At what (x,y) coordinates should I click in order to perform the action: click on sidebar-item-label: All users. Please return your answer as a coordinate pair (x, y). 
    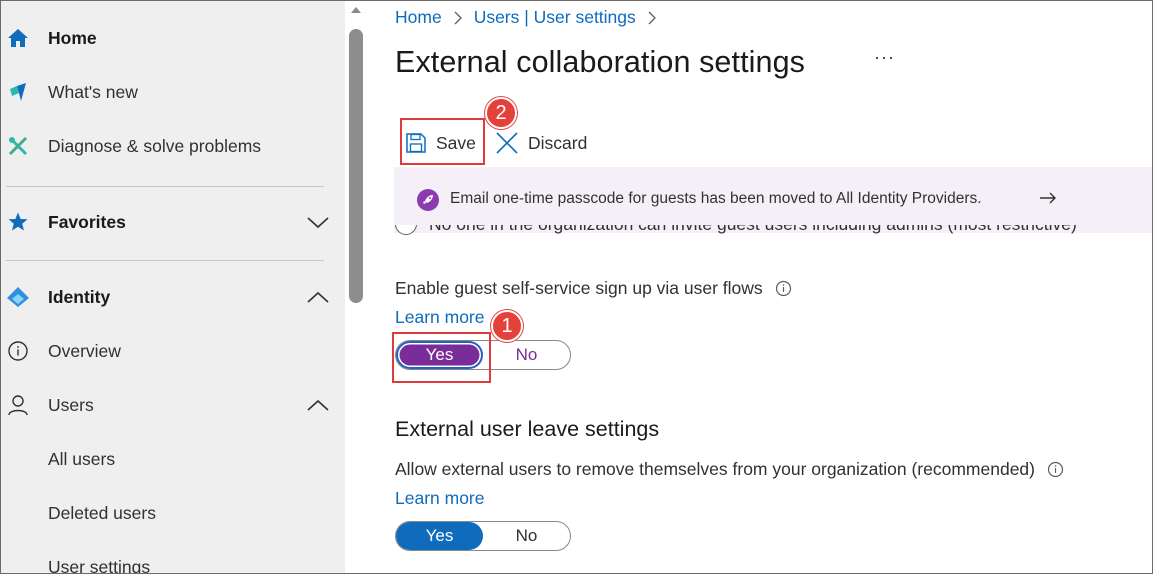
    Looking at the image, I should click on (82, 458).